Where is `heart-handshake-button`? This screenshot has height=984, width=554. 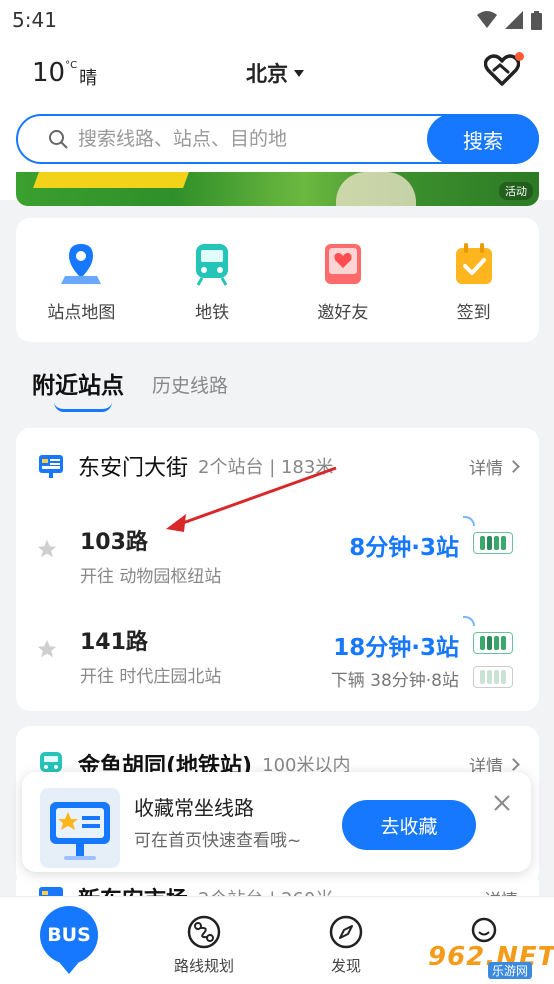 heart-handshake-button is located at coordinates (503, 70).